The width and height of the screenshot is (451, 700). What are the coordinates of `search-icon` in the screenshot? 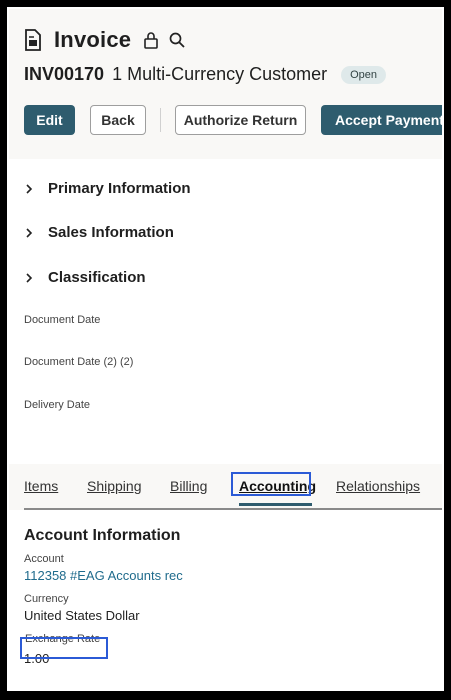 It's located at (177, 40).